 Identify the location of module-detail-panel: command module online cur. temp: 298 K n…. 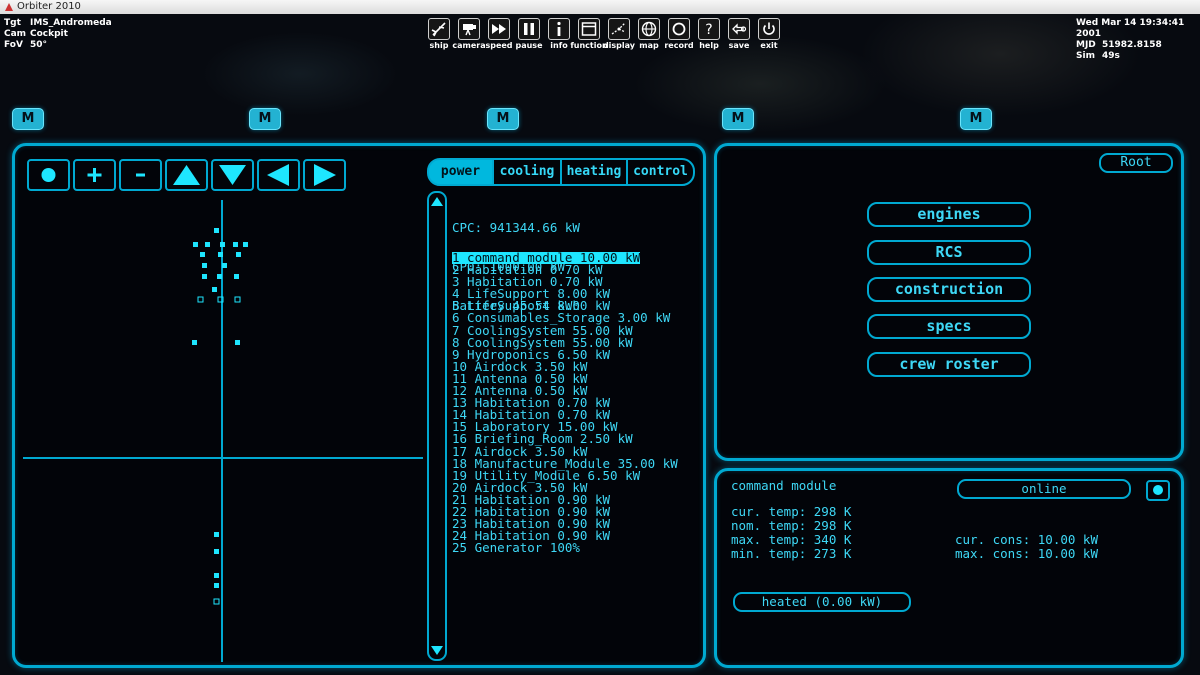
(949, 568).